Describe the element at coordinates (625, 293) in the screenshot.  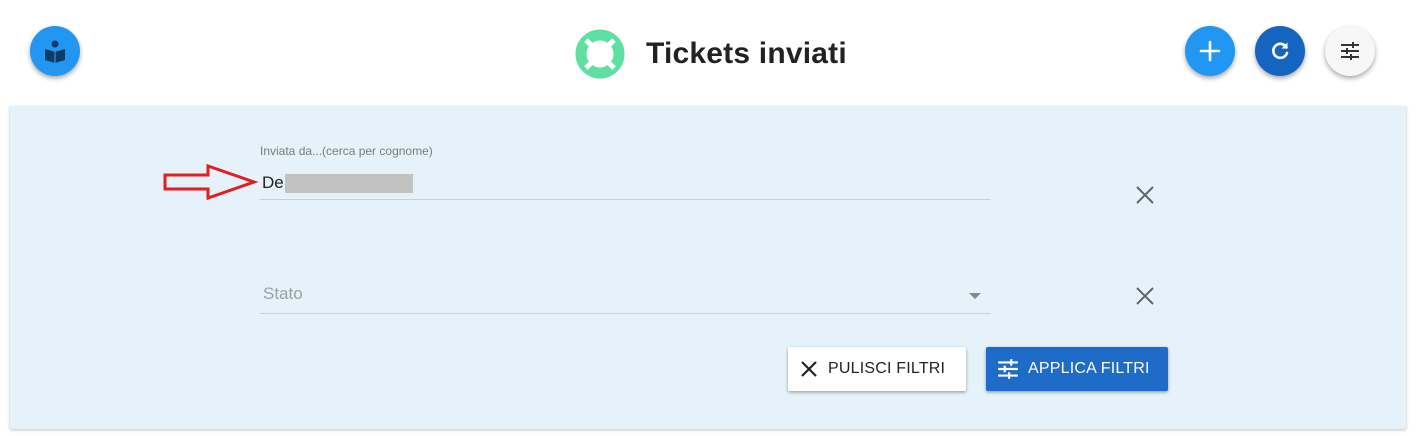
I see `status-select: Stato` at that location.